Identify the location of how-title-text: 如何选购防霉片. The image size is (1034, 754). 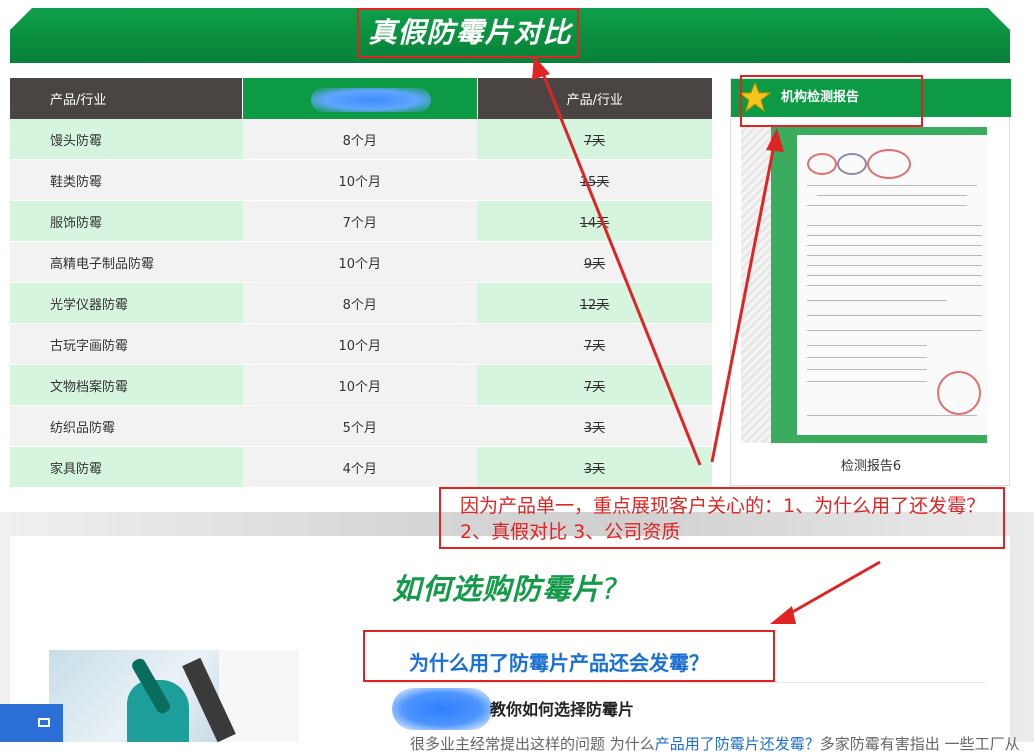
(497, 589).